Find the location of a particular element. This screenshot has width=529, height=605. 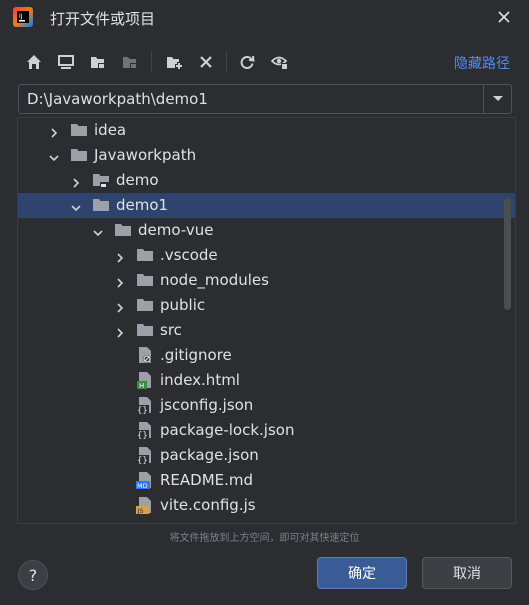

tree-row-label: package-lock.json is located at coordinates (227, 430).